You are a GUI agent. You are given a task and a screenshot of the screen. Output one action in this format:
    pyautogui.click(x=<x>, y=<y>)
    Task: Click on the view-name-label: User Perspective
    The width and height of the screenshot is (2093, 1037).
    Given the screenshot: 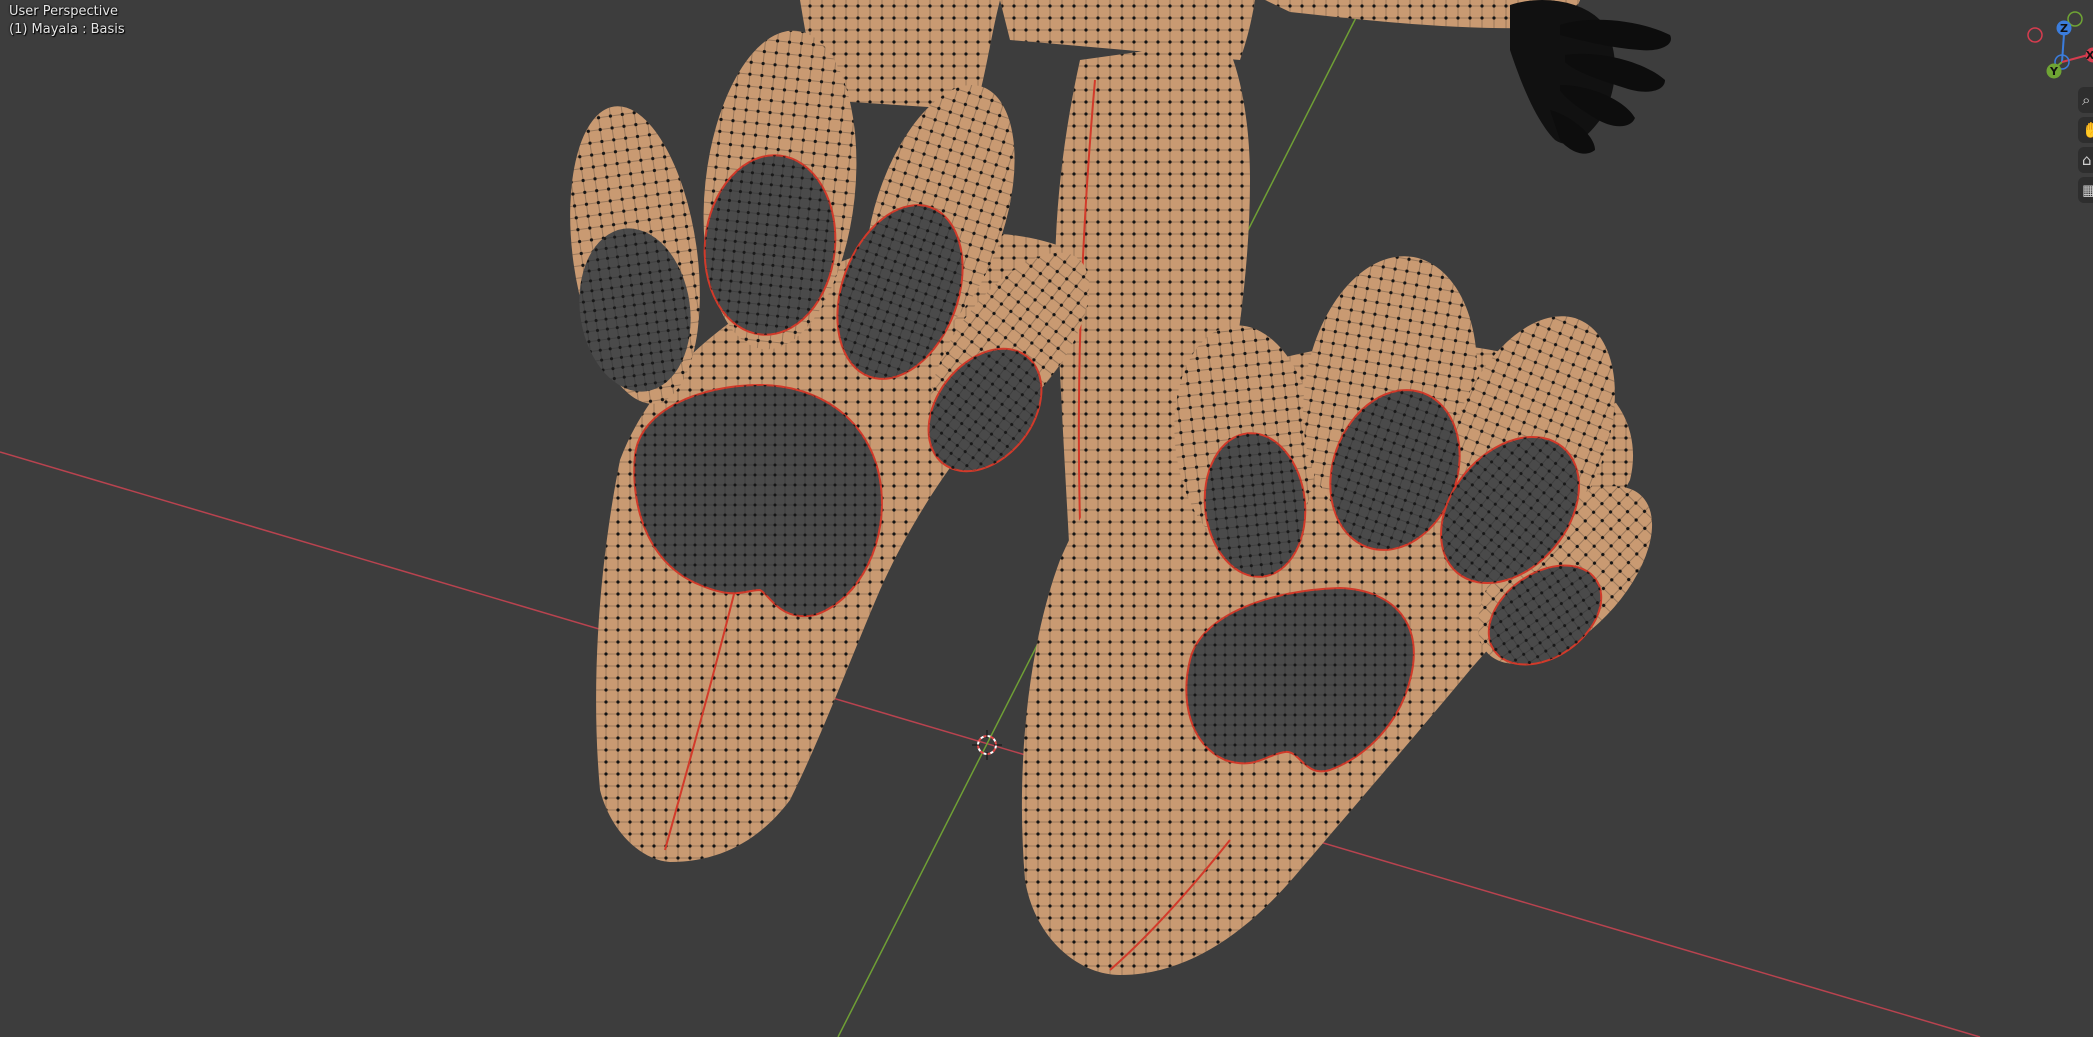 What is the action you would take?
    pyautogui.click(x=64, y=11)
    